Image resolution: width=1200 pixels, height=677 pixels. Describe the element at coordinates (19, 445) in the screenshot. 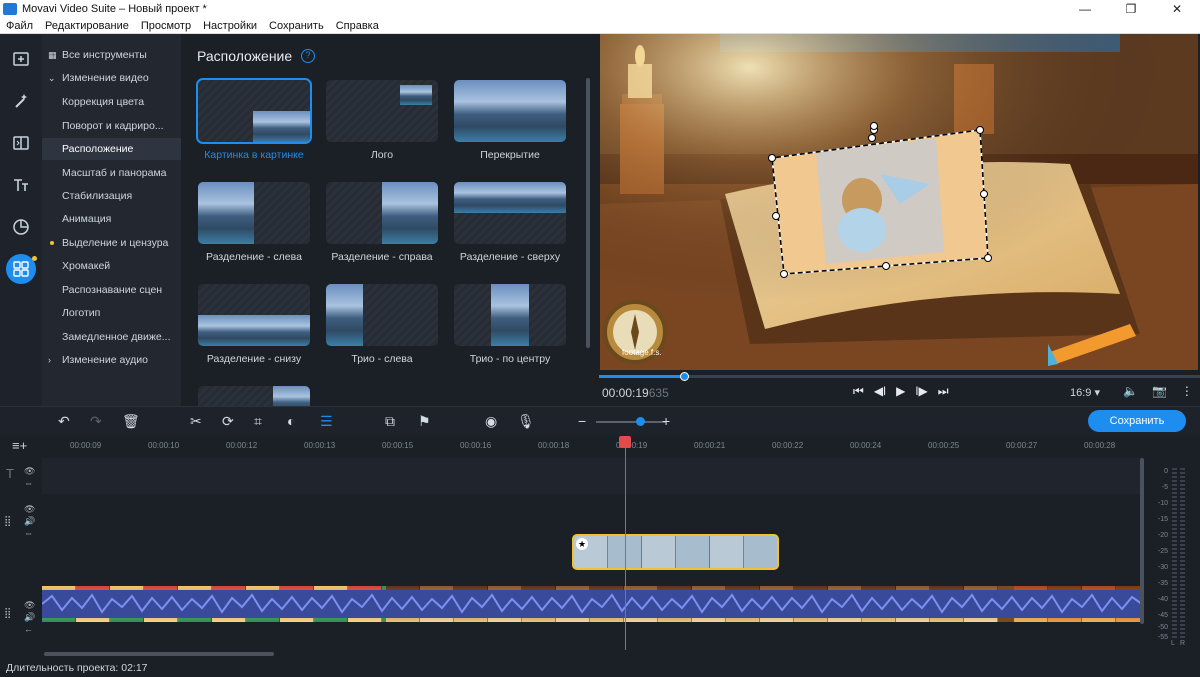

I see `add-track-icon: ≡+` at that location.